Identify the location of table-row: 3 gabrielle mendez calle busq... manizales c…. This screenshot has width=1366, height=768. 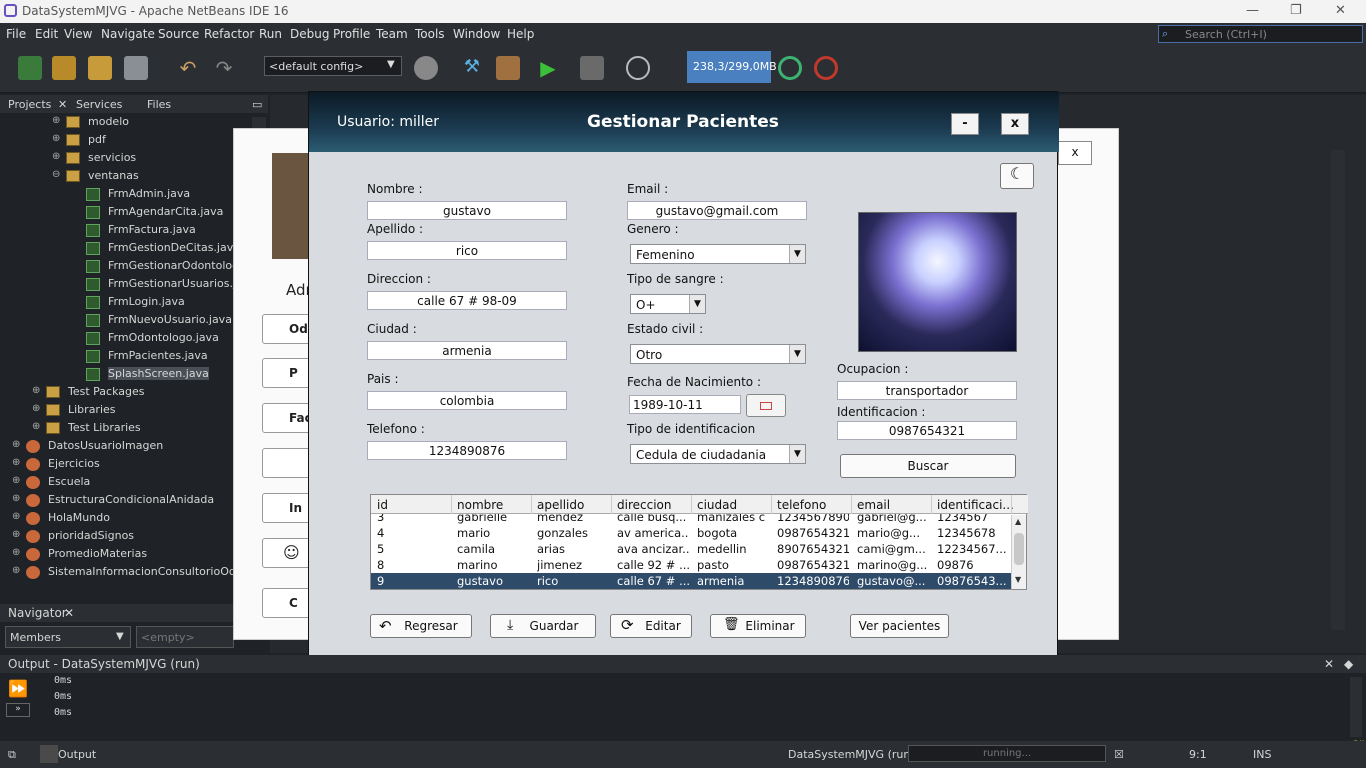
(691, 519).